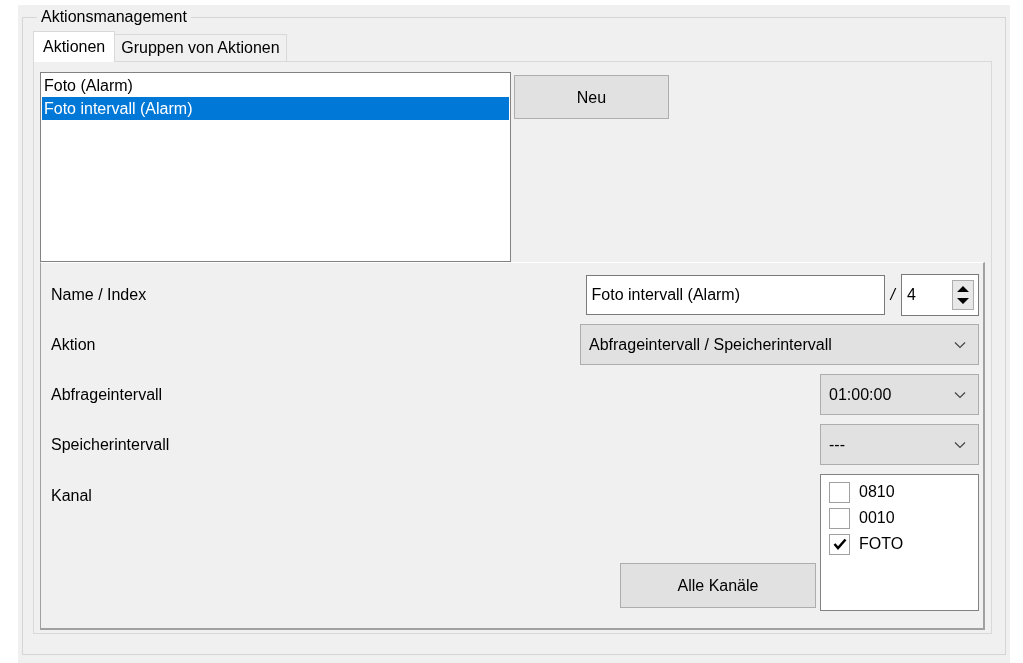 Image resolution: width=1023 pixels, height=663 pixels. What do you see at coordinates (73, 344) in the screenshot?
I see `field-label: Aktion` at bounding box center [73, 344].